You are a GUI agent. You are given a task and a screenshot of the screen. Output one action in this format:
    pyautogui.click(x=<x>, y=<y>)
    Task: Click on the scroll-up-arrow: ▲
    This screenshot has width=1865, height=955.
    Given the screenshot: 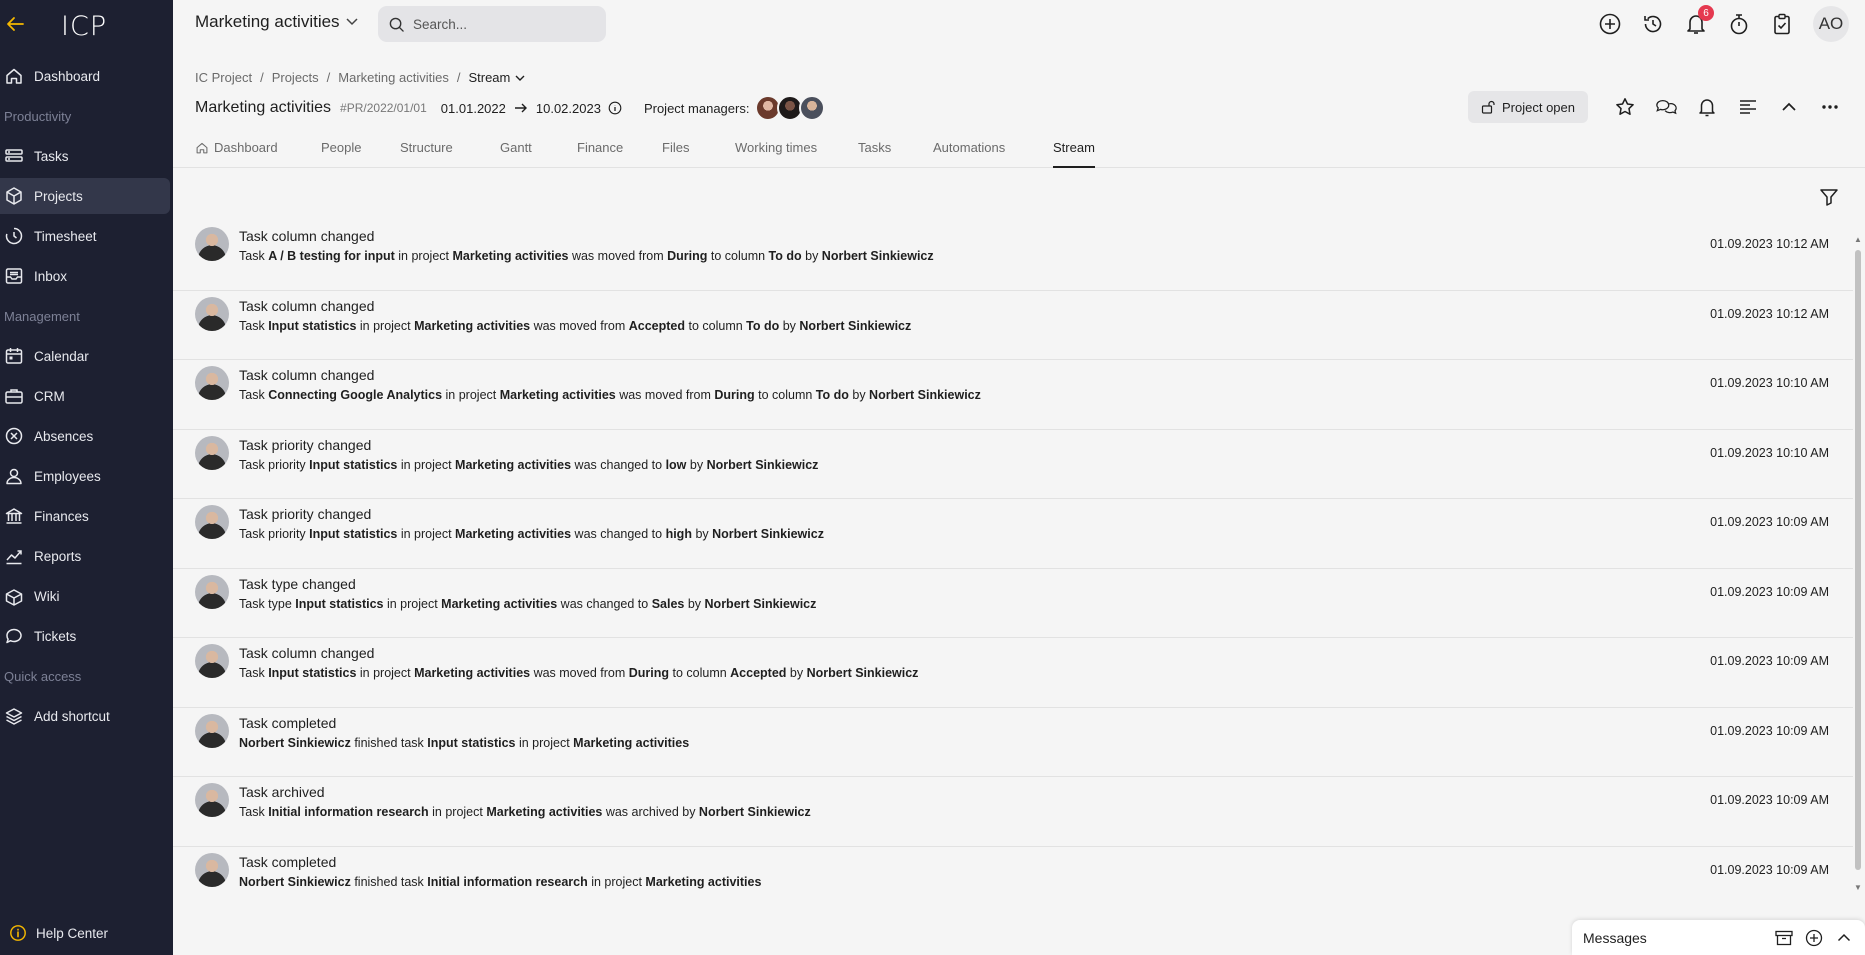 What is the action you would take?
    pyautogui.click(x=1858, y=240)
    